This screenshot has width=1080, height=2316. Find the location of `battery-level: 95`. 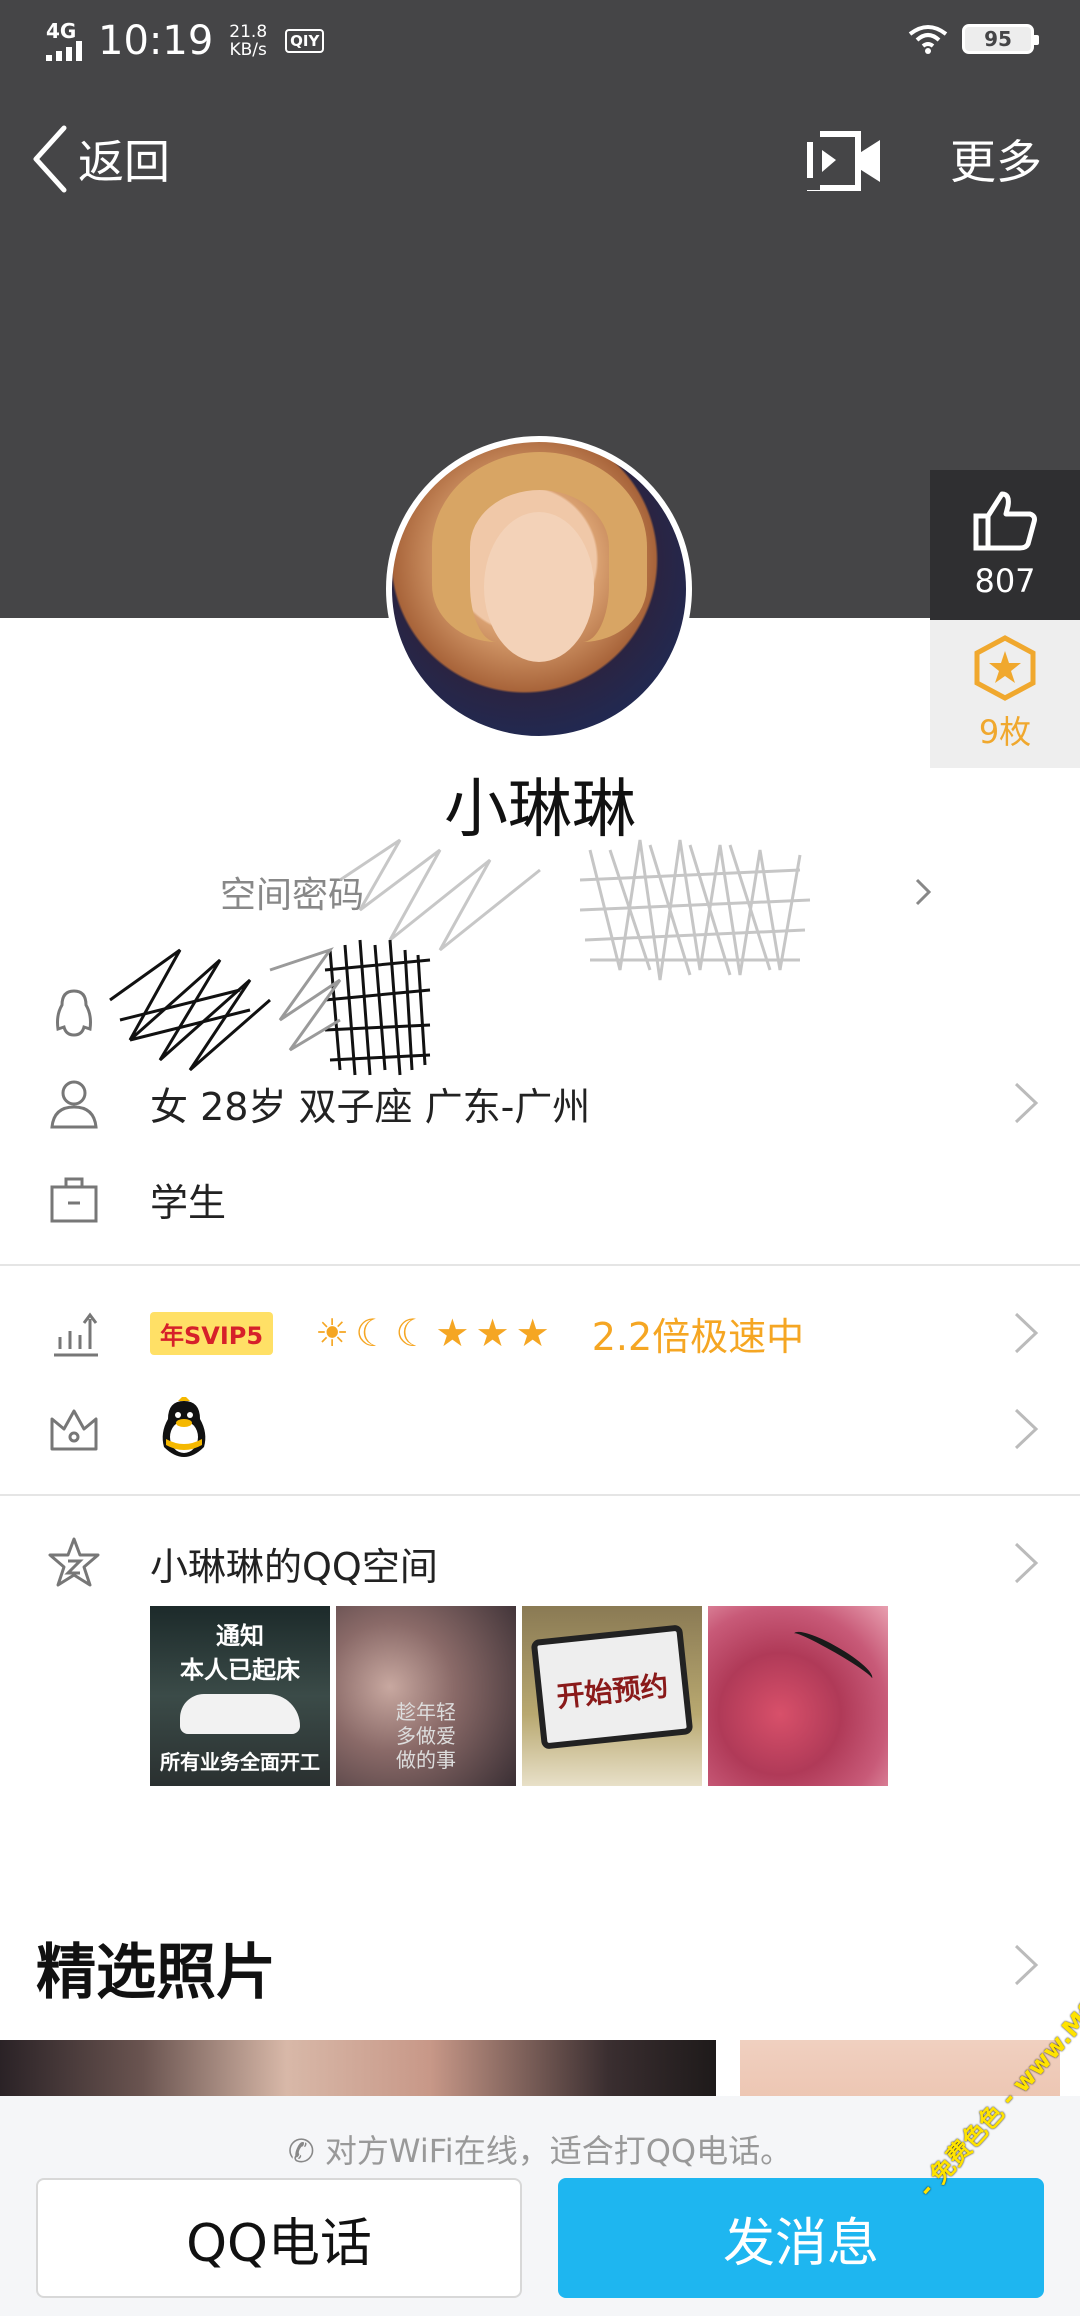

battery-level: 95 is located at coordinates (998, 39).